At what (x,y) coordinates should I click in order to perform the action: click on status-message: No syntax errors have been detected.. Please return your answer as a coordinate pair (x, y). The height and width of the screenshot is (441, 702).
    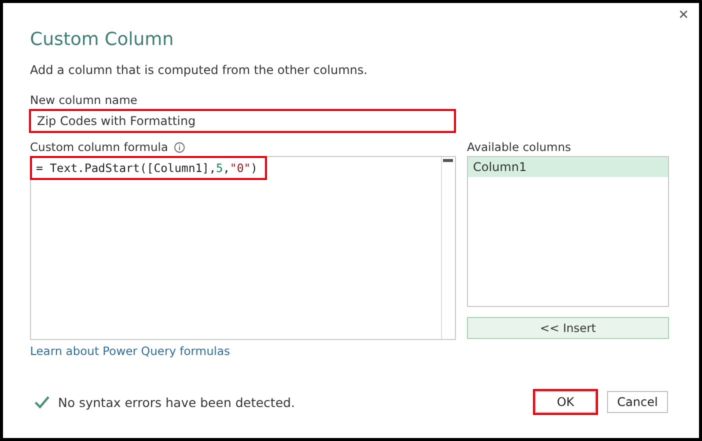
    Looking at the image, I should click on (176, 402).